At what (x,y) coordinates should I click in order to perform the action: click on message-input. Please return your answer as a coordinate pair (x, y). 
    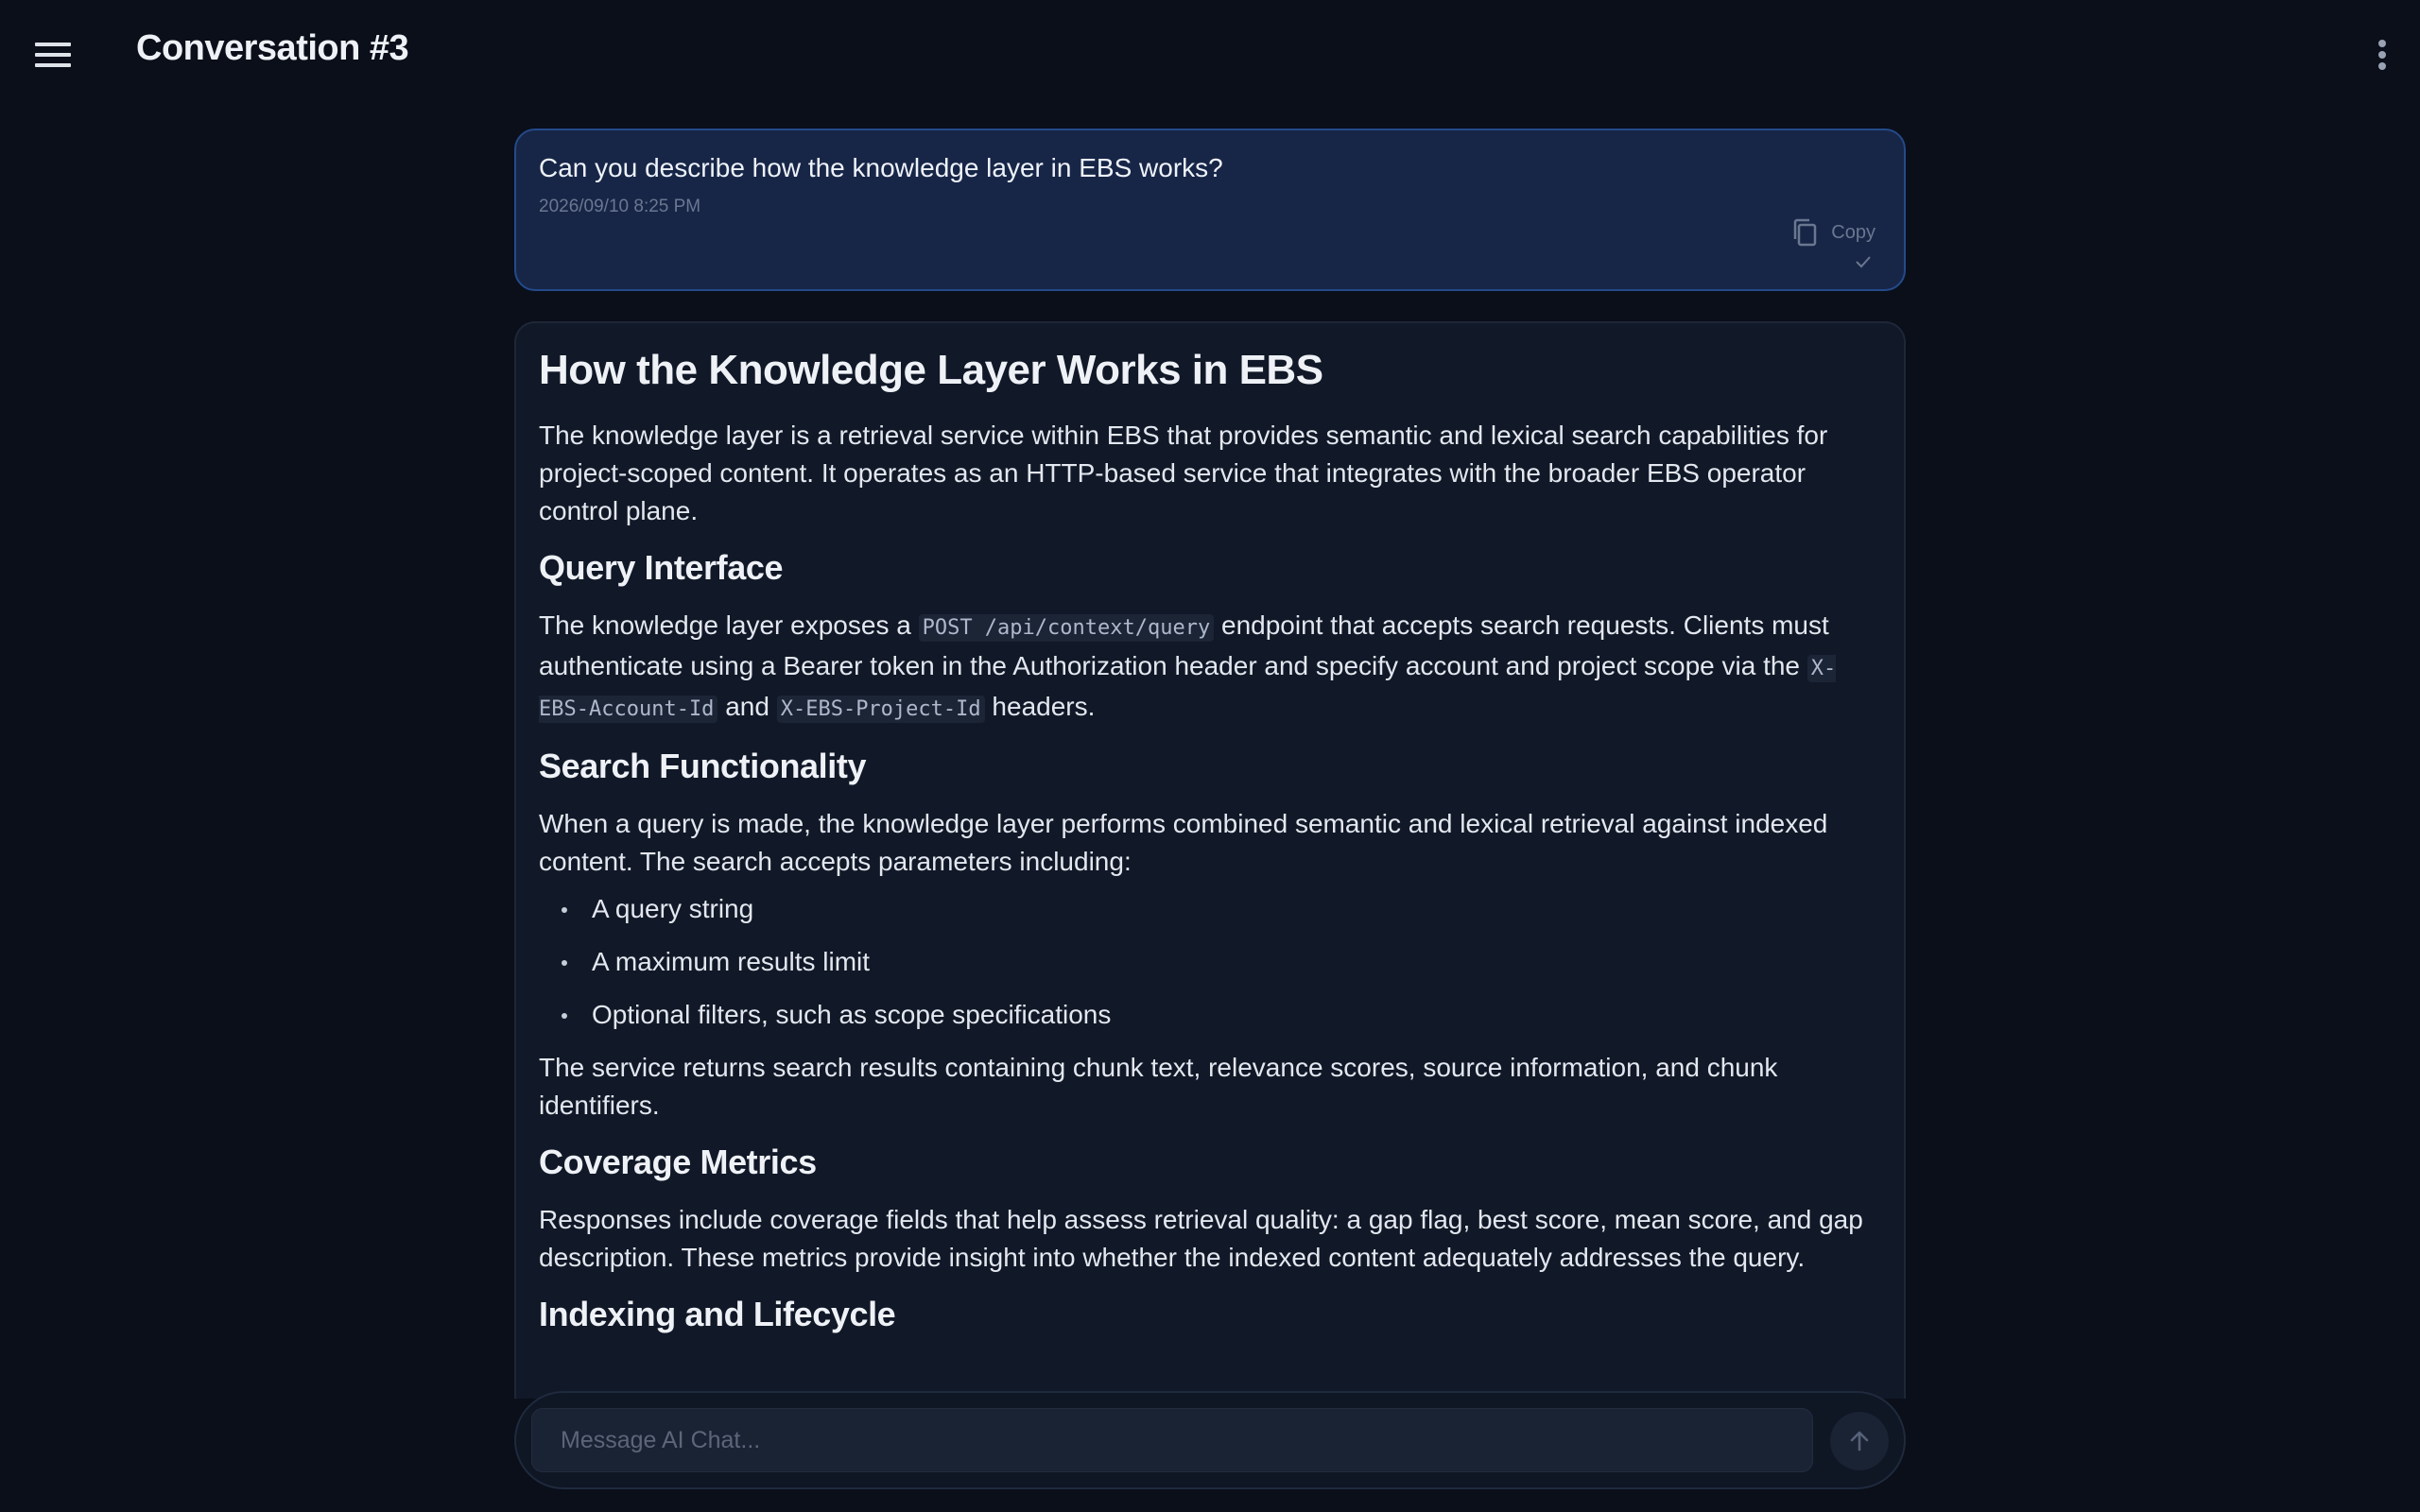
    Looking at the image, I should click on (1172, 1440).